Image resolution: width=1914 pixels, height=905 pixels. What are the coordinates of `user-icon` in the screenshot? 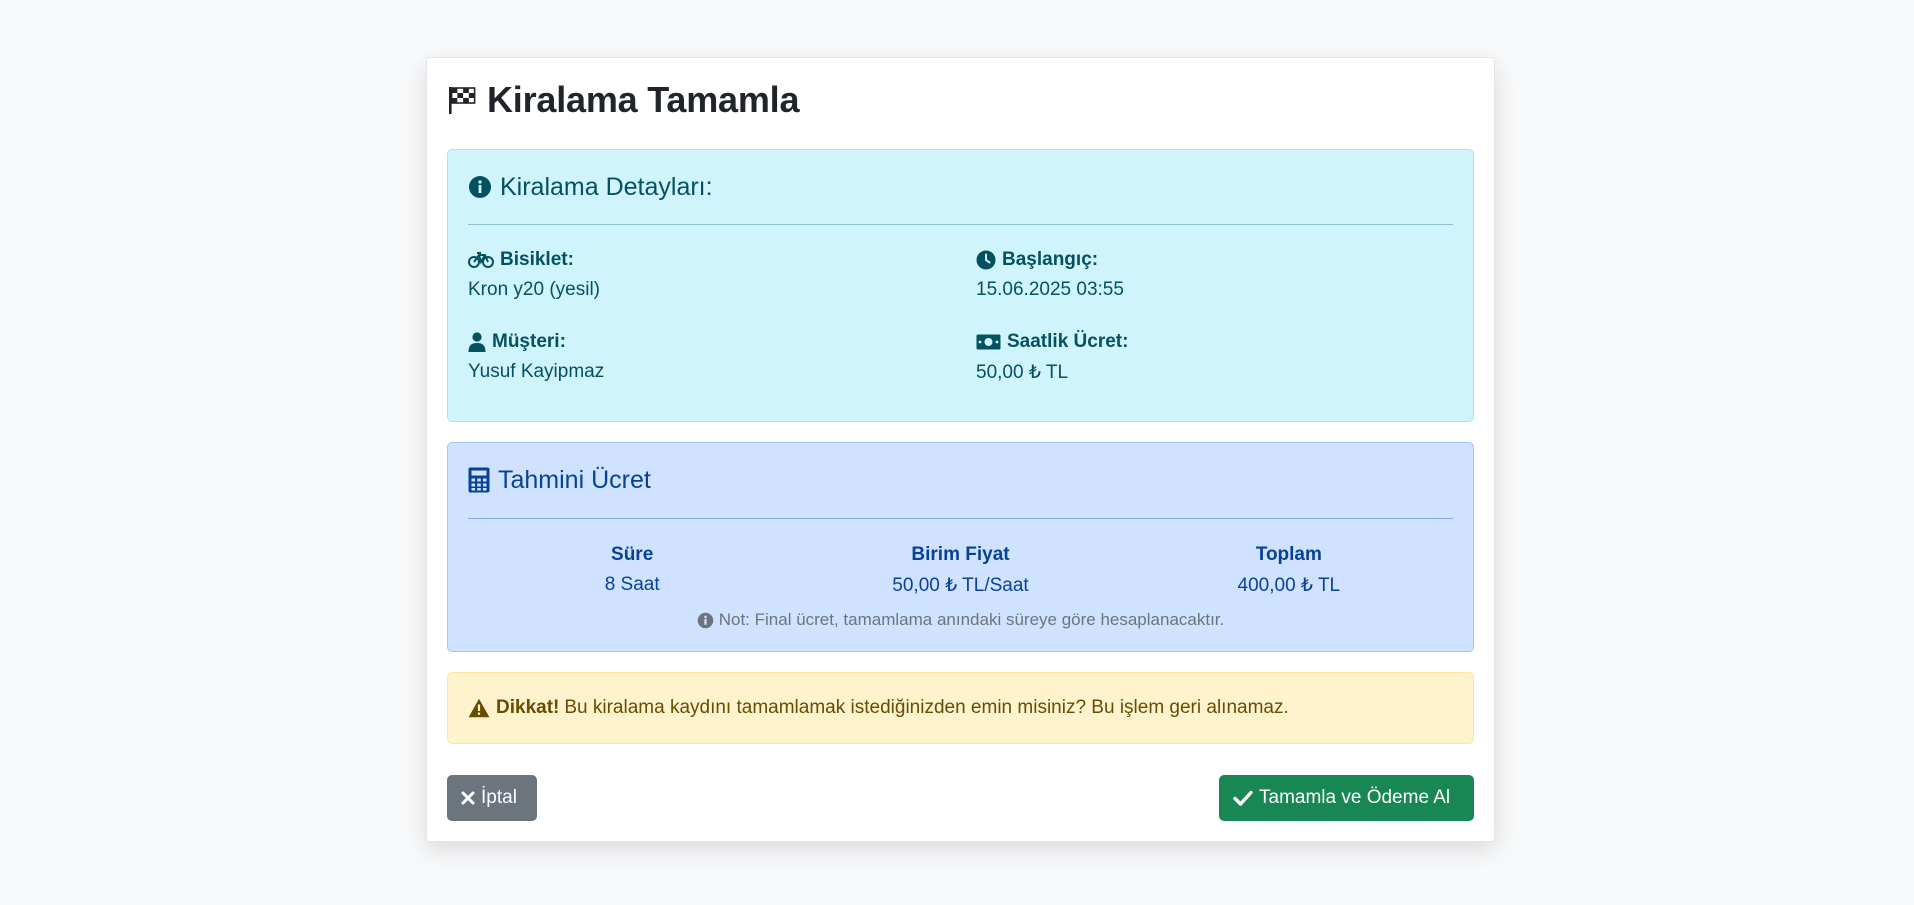 It's located at (477, 342).